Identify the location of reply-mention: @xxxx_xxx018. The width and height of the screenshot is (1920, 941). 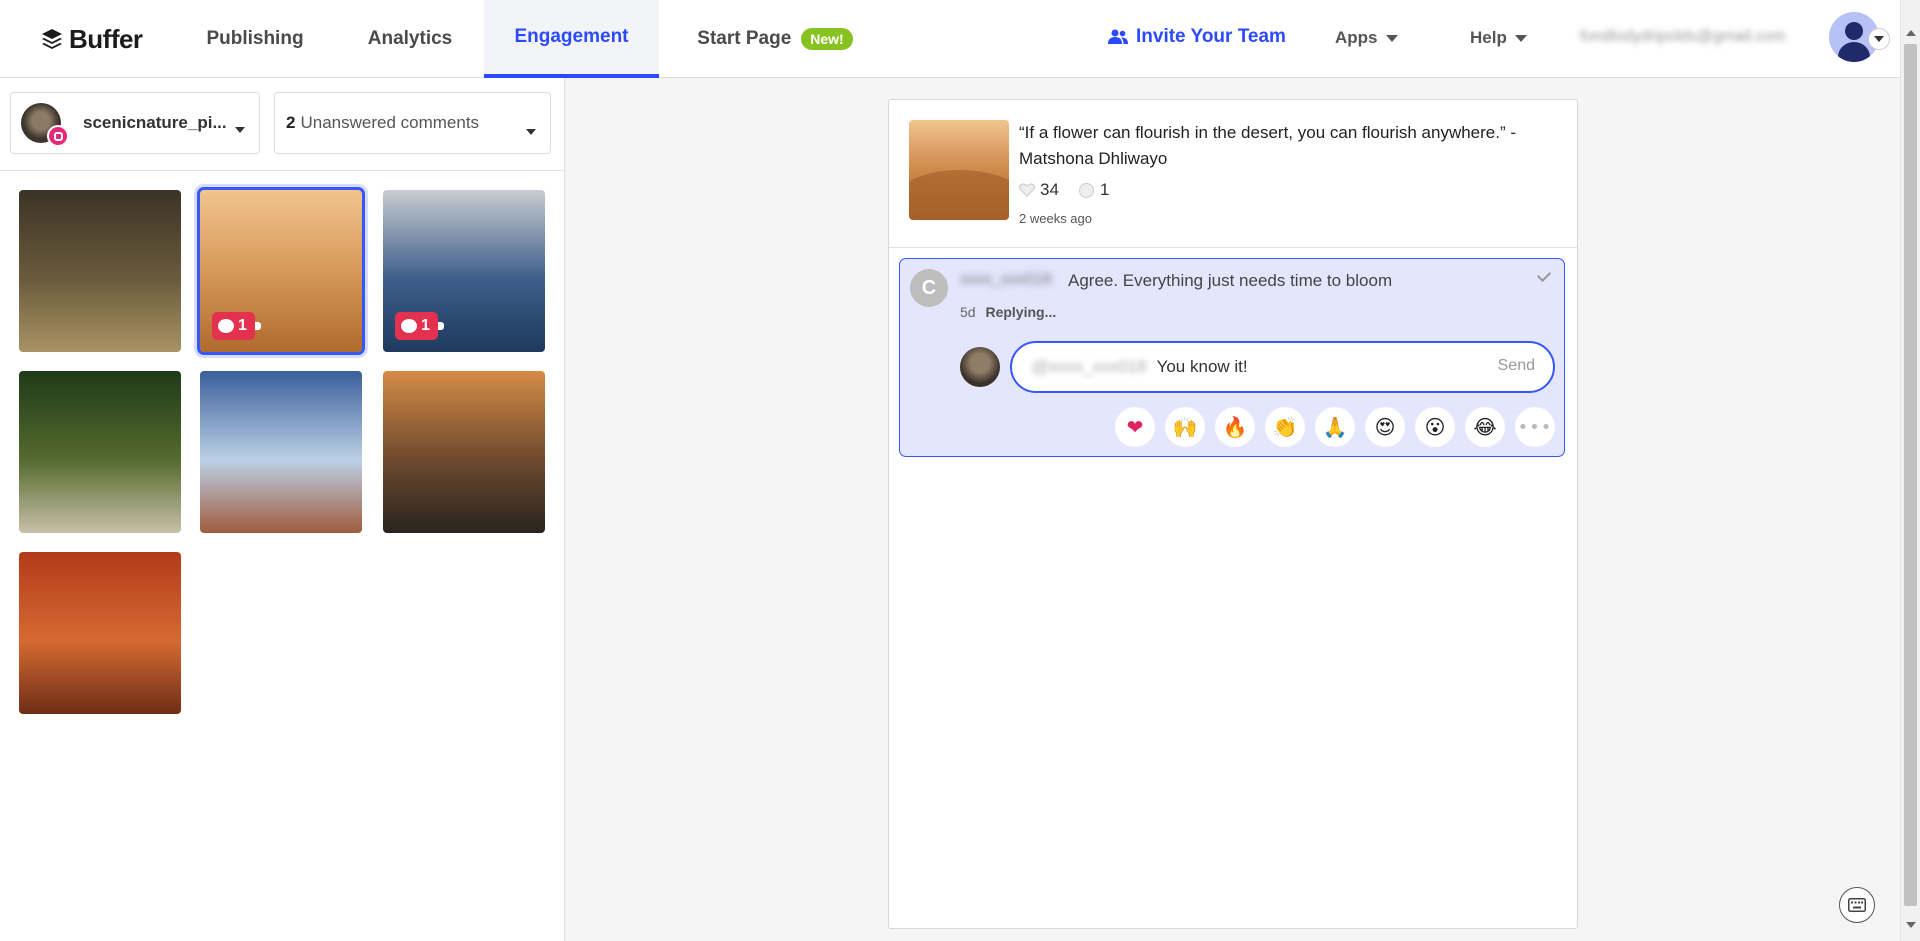
(1089, 366).